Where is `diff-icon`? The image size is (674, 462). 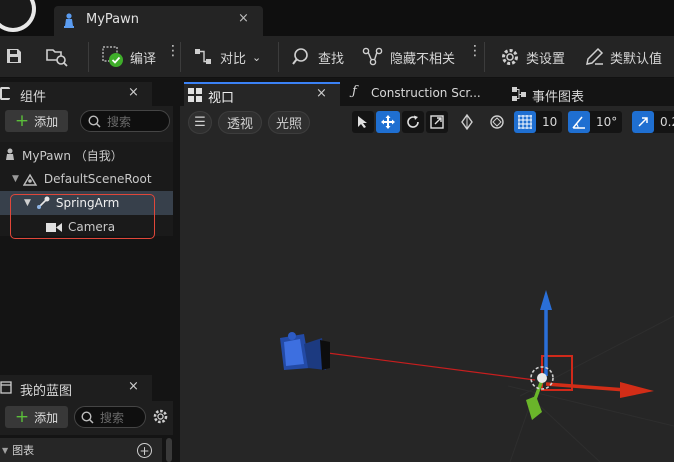
diff-icon is located at coordinates (203, 56).